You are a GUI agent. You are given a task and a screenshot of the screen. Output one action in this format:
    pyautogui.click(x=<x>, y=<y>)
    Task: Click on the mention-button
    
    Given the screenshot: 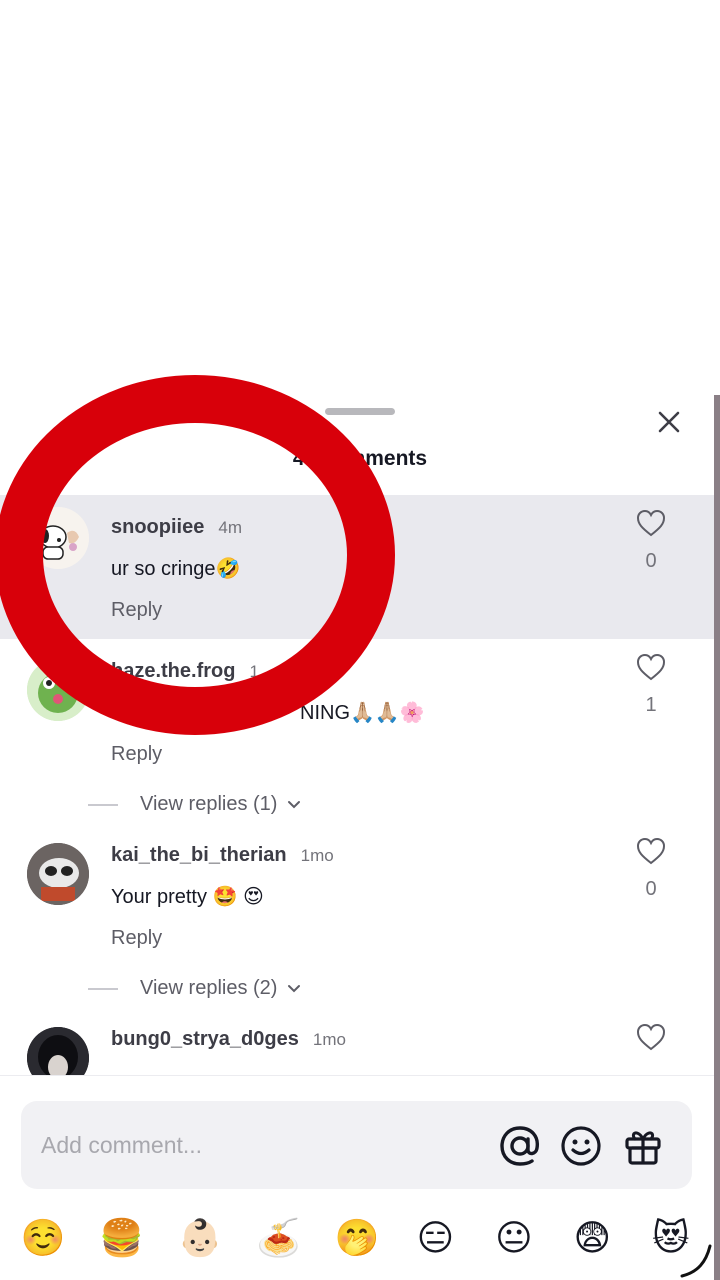 What is the action you would take?
    pyautogui.click(x=520, y=1146)
    